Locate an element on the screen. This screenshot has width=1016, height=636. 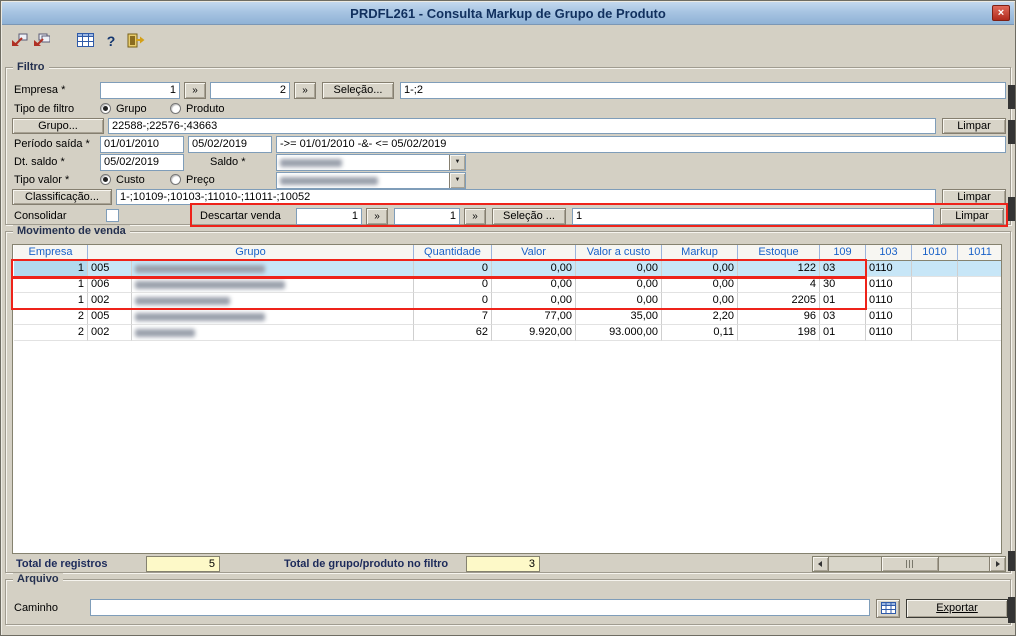
horizontal-scrollbar is located at coordinates (909, 564).